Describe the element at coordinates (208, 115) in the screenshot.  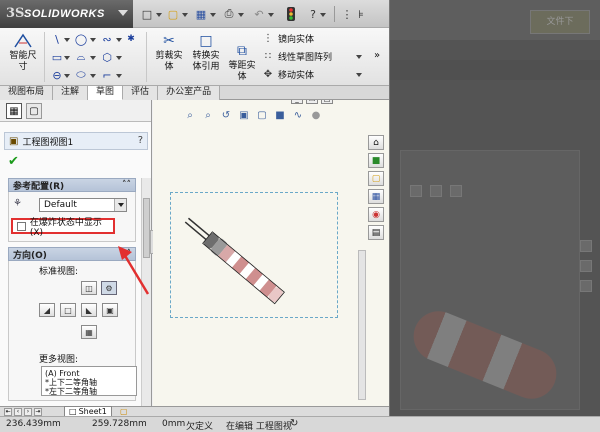
I see `zoom-area-icon: ⌕` at that location.